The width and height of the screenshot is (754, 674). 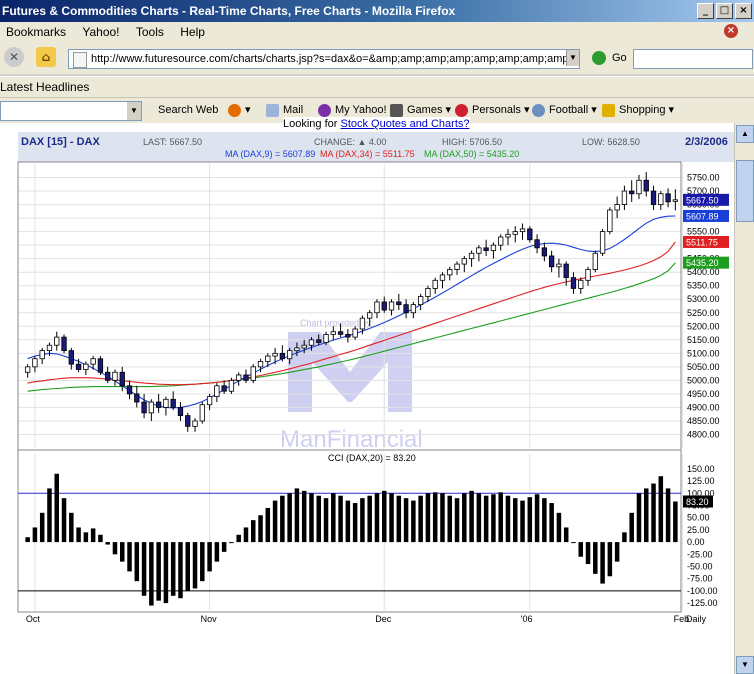 What do you see at coordinates (270, 154) in the screenshot?
I see `ma9-label: MA (DAX,9) = 5607.89` at bounding box center [270, 154].